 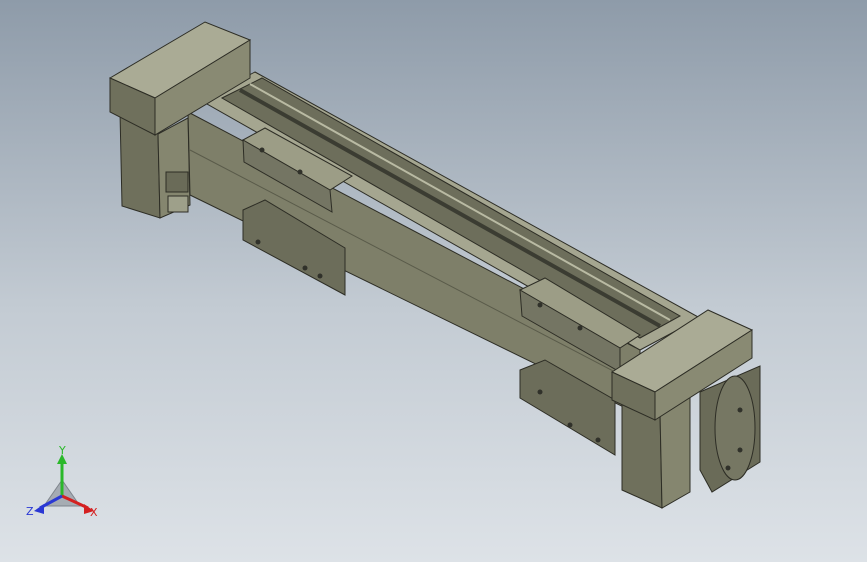 I want to click on triad-x-label: X, so click(x=94, y=512).